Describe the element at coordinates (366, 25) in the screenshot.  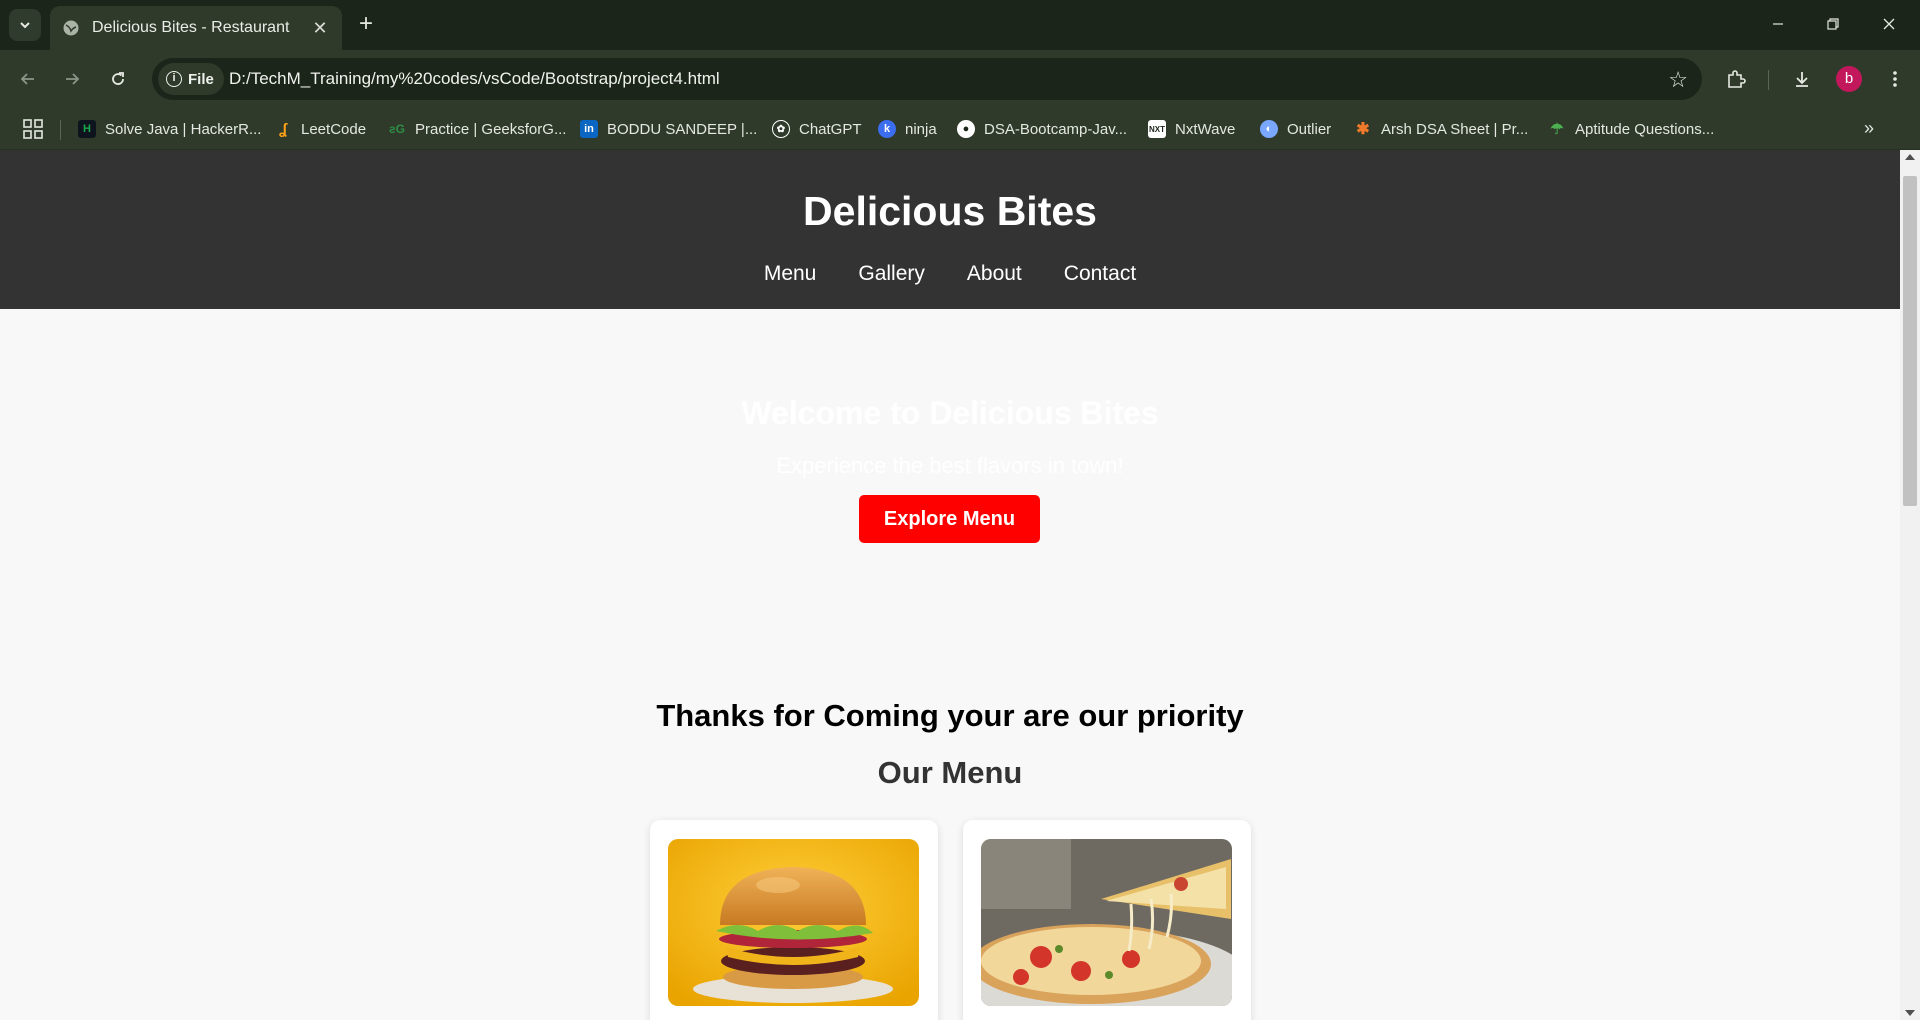
I see `new-tab-button: +` at that location.